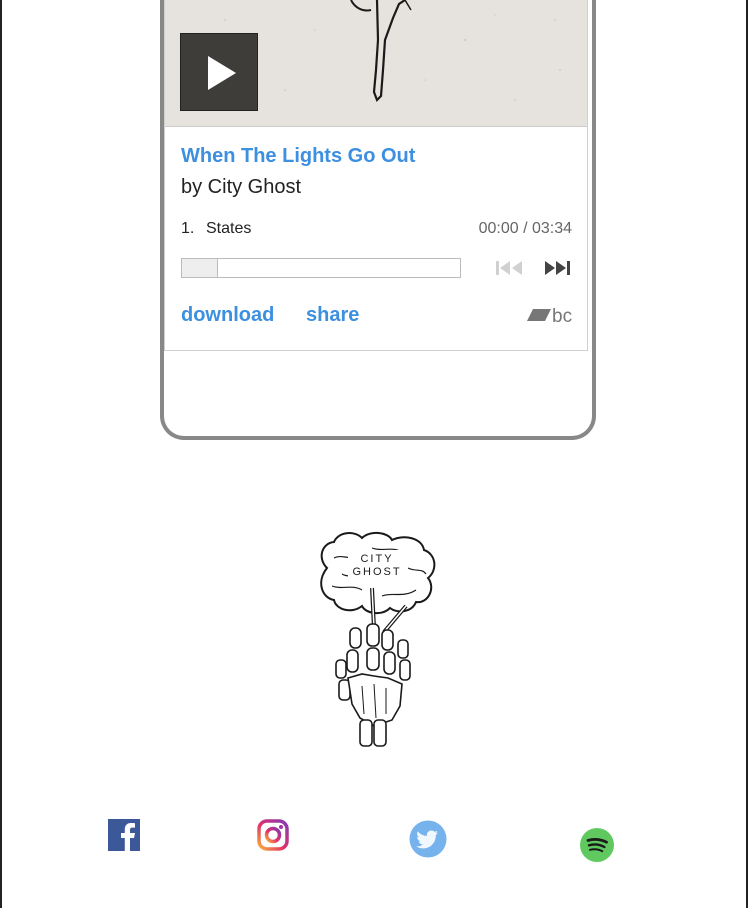  I want to click on spotify-icon, so click(597, 845).